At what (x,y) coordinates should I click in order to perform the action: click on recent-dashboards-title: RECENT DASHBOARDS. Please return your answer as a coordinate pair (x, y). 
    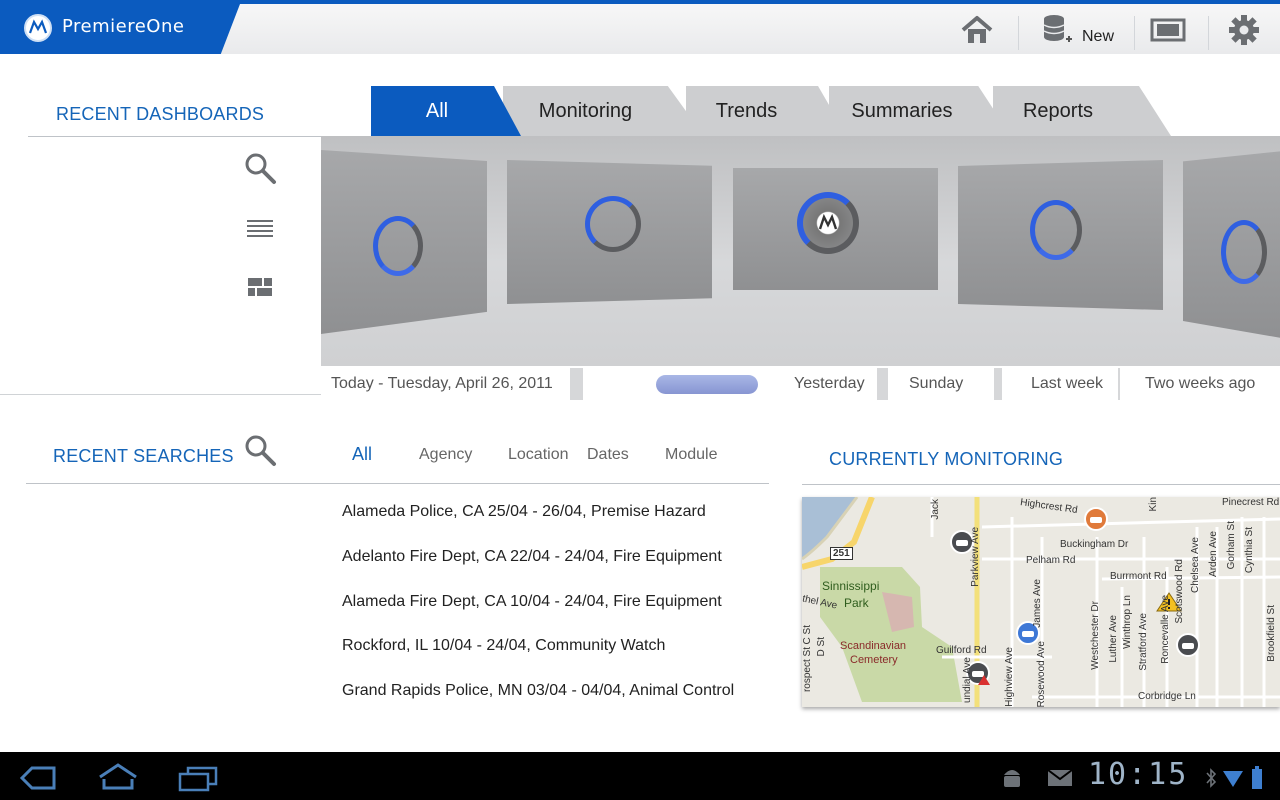
    Looking at the image, I should click on (160, 114).